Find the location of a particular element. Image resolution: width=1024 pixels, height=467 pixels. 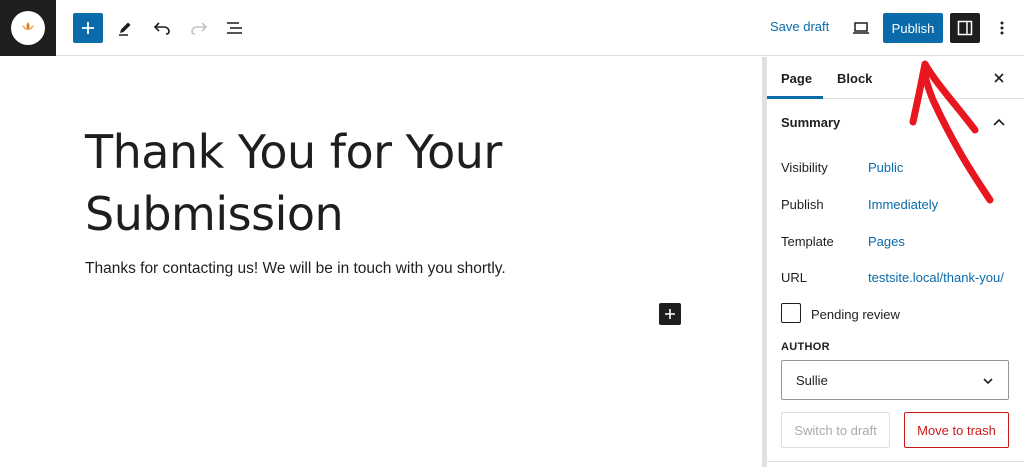

redo-button is located at coordinates (199, 28).